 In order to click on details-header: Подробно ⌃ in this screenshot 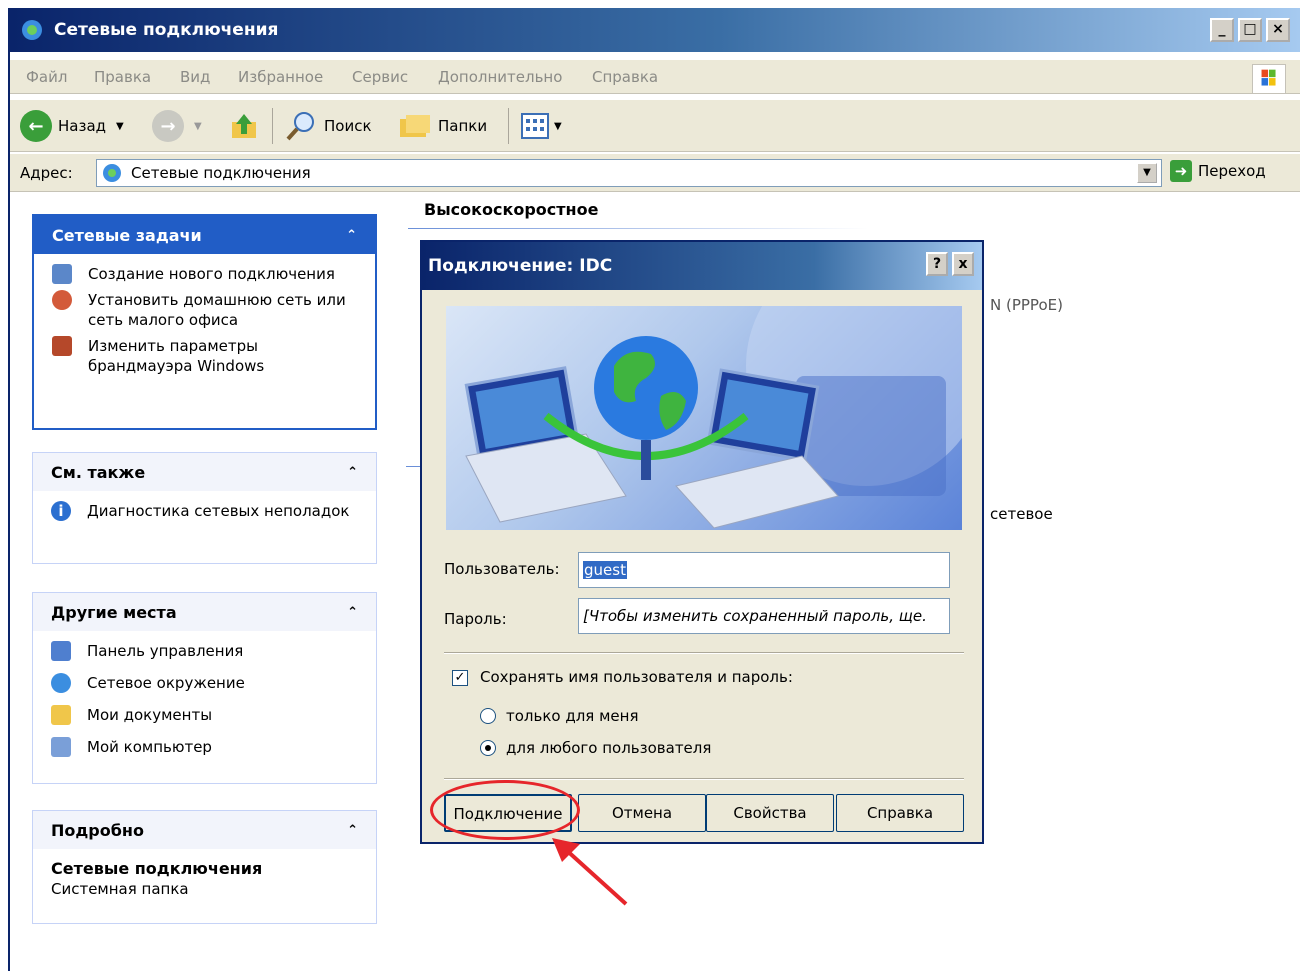, I will do `click(204, 830)`.